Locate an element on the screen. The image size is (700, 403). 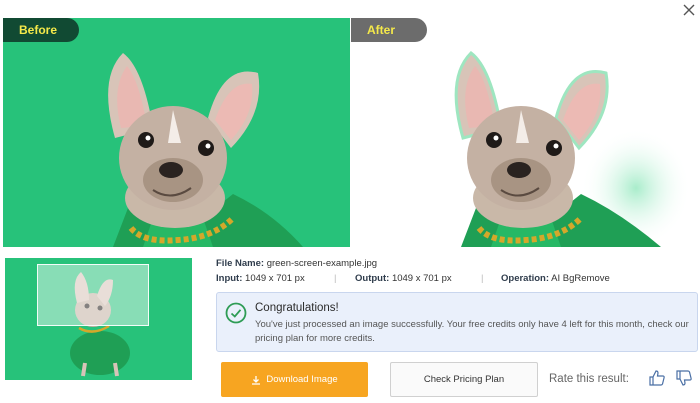
thumbnail-preview is located at coordinates (98, 319).